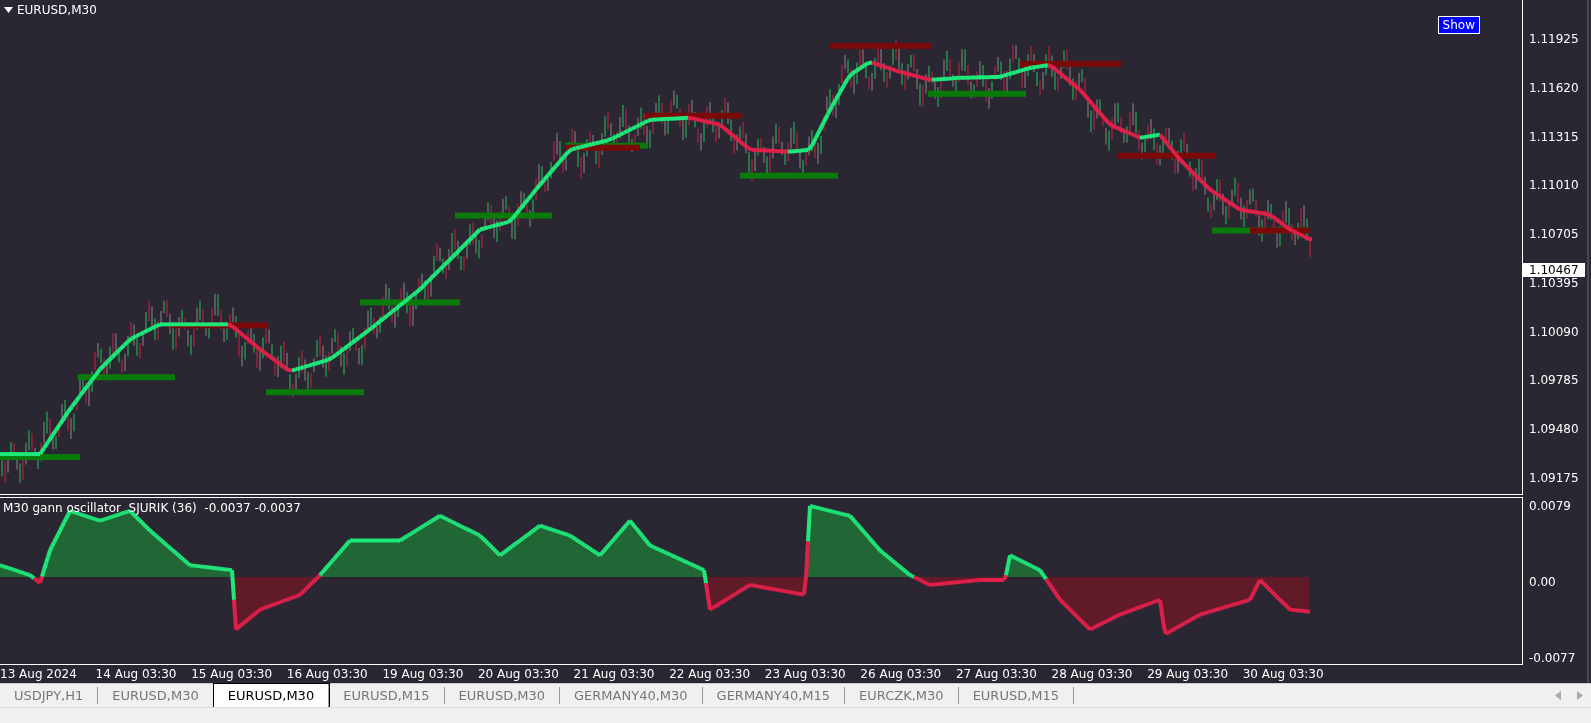 This screenshot has height=723, width=1591. Describe the element at coordinates (49, 695) in the screenshot. I see `chart-tab: USDJPY,H1` at that location.